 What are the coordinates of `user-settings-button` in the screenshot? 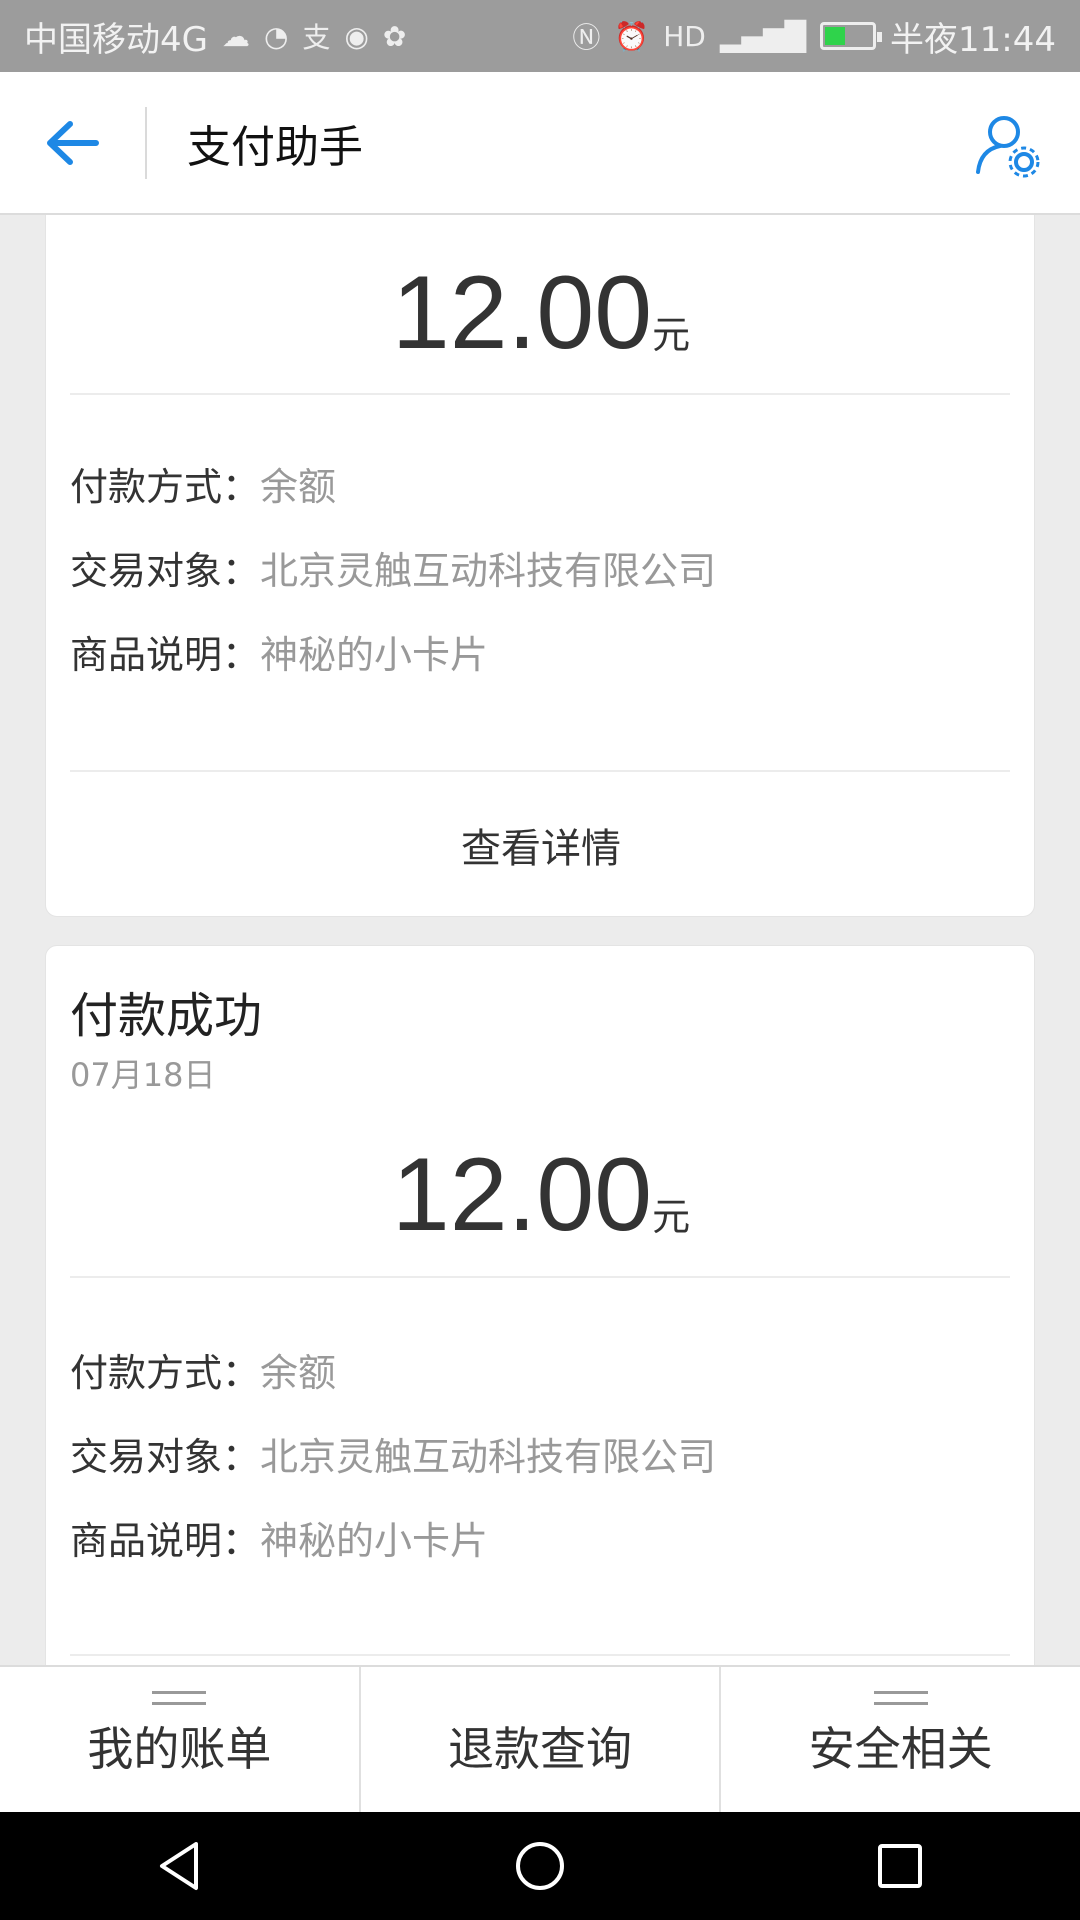 It's located at (1009, 147).